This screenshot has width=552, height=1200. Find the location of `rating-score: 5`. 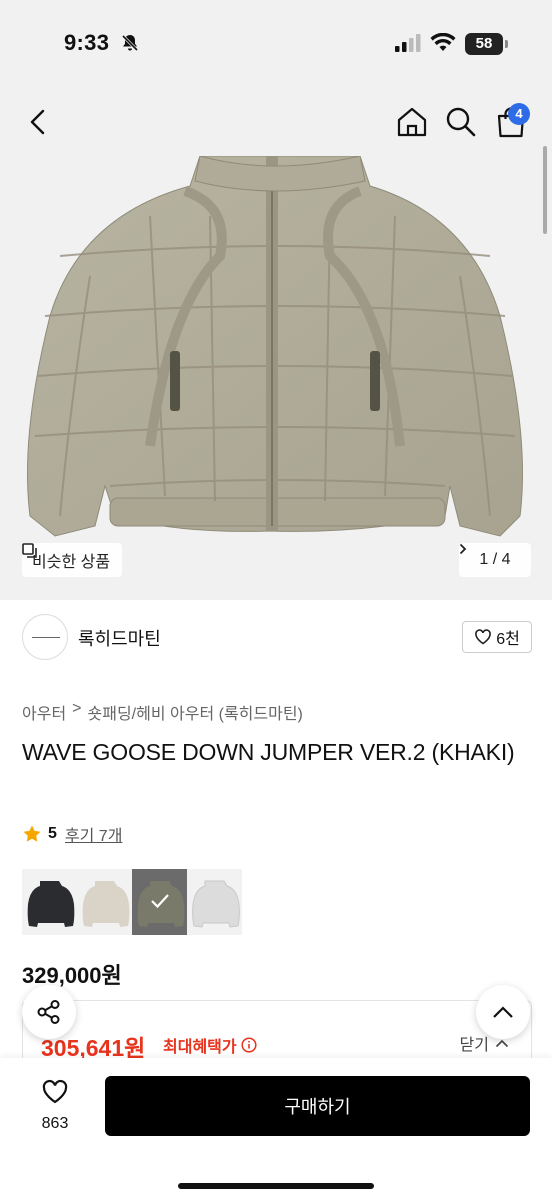

rating-score: 5 is located at coordinates (52, 833).